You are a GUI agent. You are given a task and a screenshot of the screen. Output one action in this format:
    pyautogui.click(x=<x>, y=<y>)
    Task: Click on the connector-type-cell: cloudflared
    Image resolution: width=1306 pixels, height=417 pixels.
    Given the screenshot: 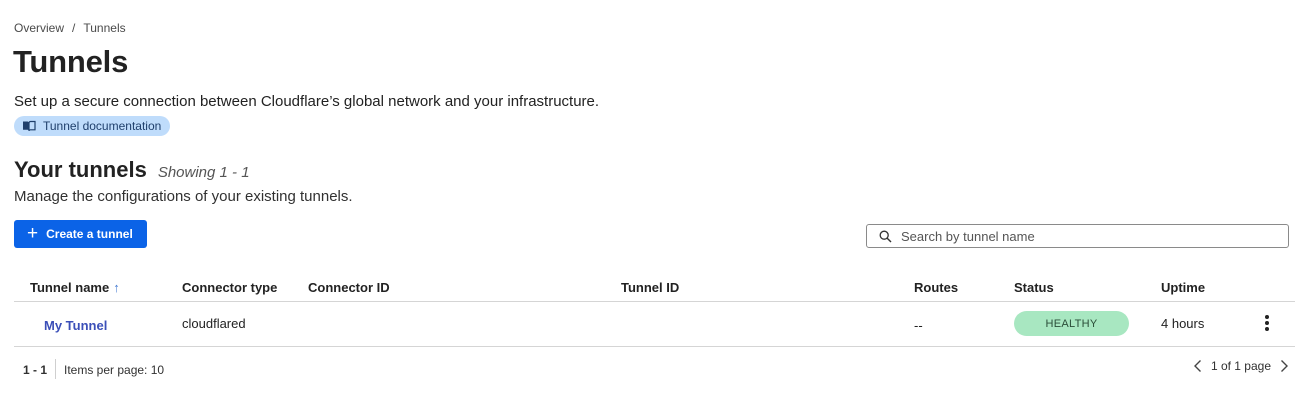 What is the action you would take?
    pyautogui.click(x=214, y=323)
    